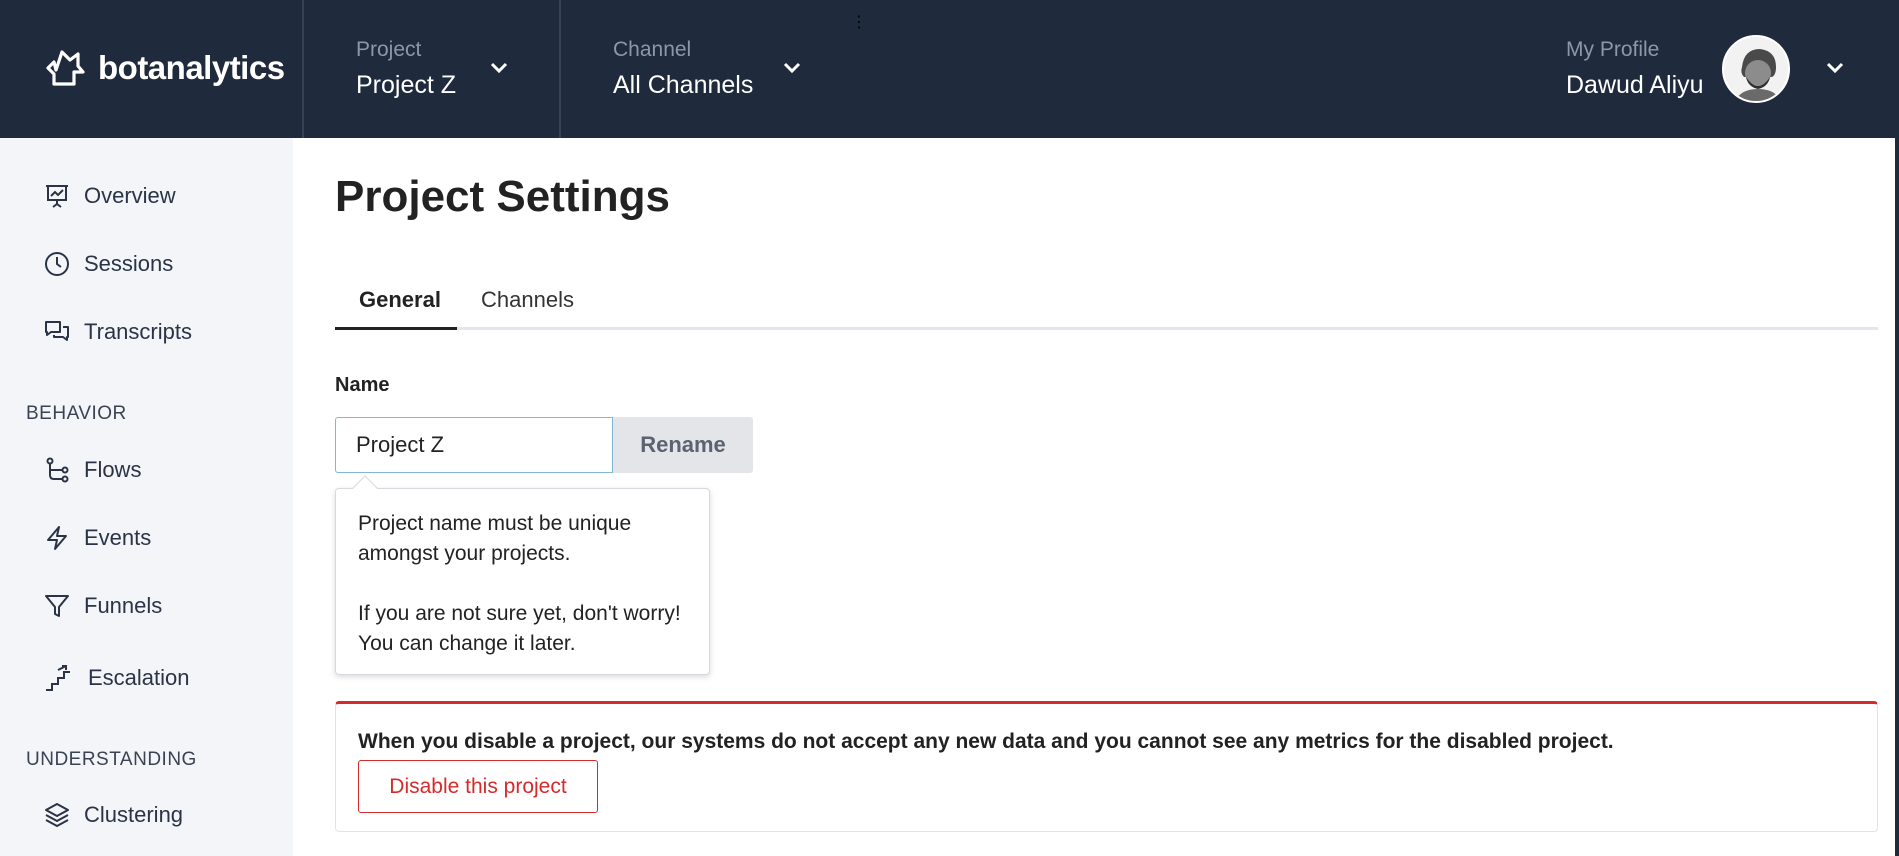 The width and height of the screenshot is (1899, 856). Describe the element at coordinates (58, 678) in the screenshot. I see `stairs-icon` at that location.